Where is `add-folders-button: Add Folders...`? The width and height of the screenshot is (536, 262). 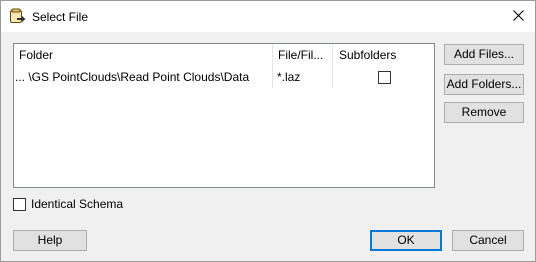
add-folders-button: Add Folders... is located at coordinates (484, 84).